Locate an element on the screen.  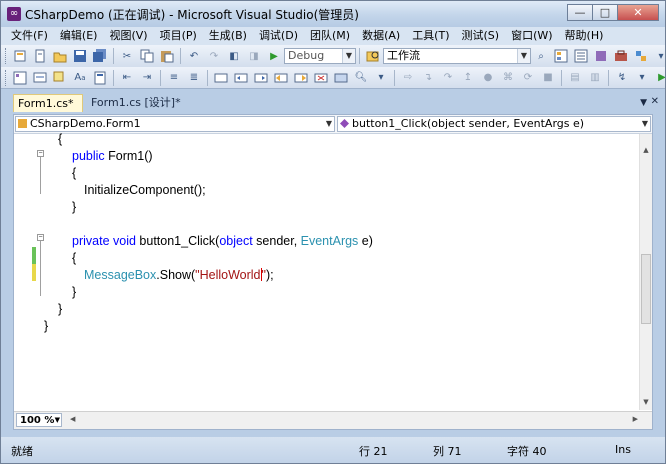
output-window-icon: ▤ is located at coordinates (575, 78).